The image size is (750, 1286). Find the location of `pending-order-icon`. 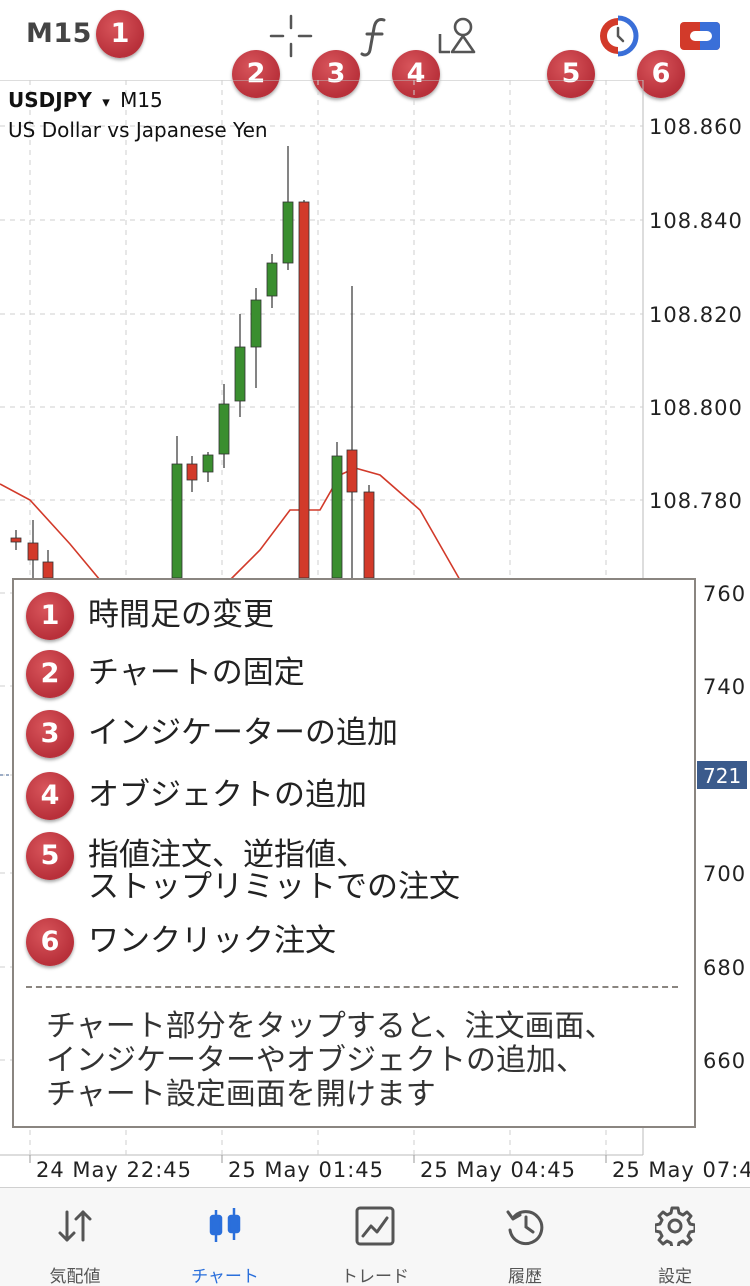

pending-order-icon is located at coordinates (618, 36).